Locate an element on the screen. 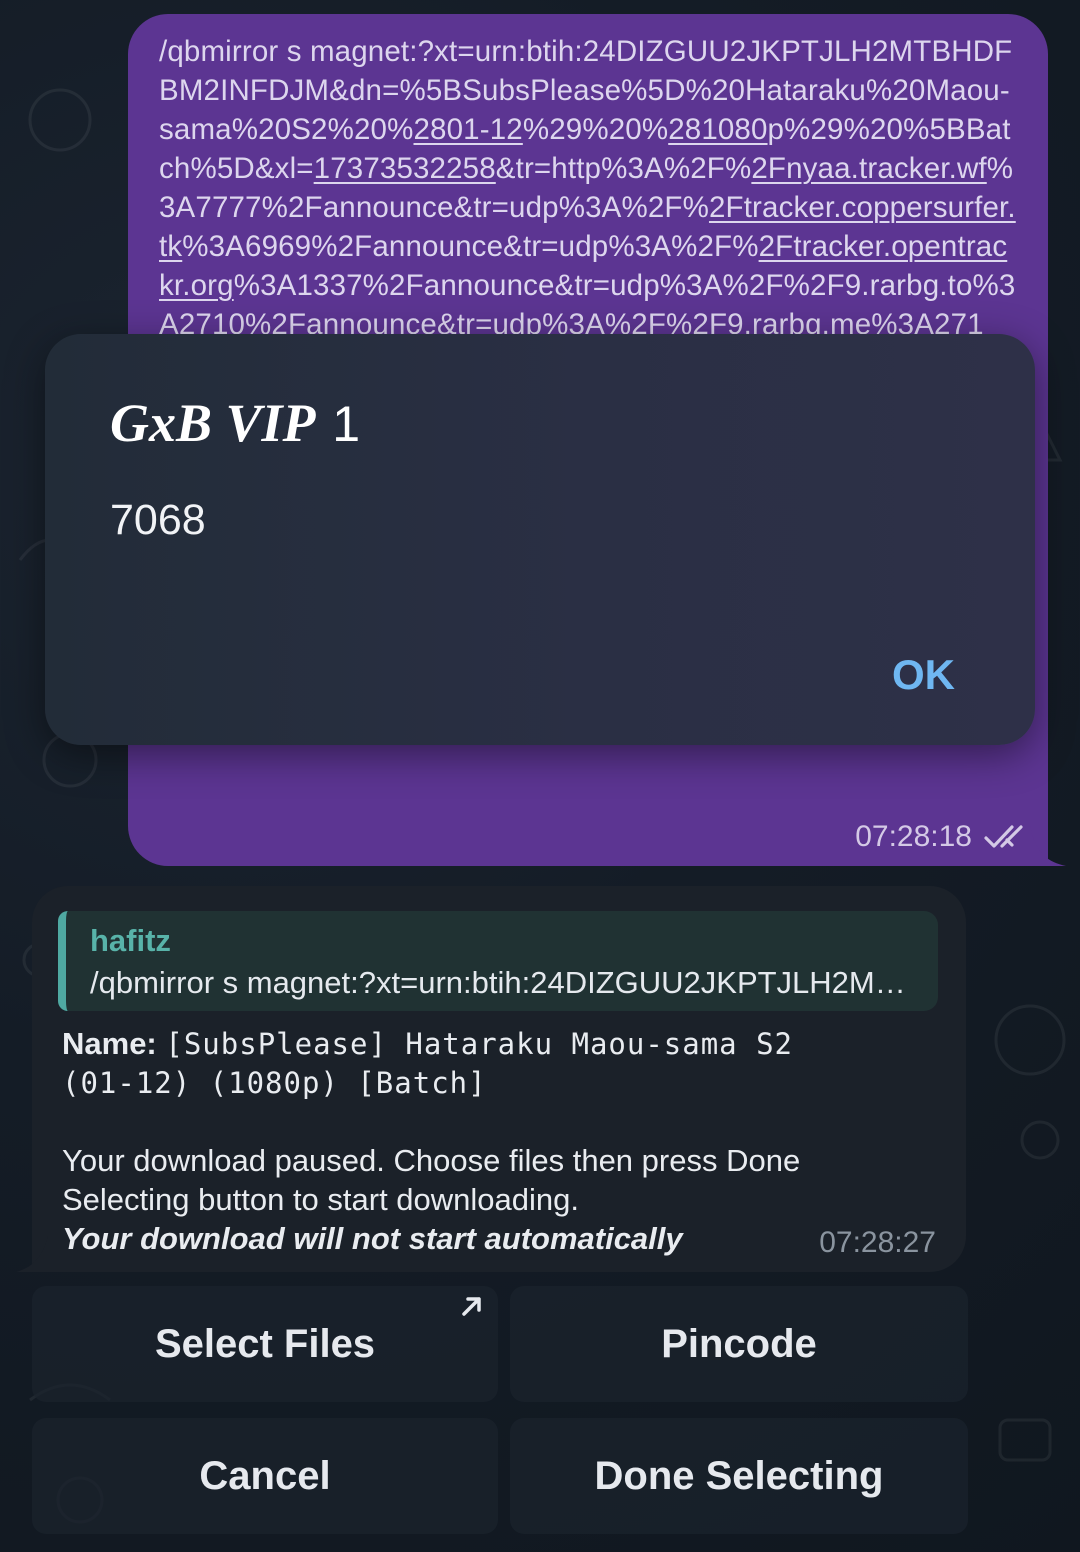  cancel-label: Cancel is located at coordinates (265, 1475).